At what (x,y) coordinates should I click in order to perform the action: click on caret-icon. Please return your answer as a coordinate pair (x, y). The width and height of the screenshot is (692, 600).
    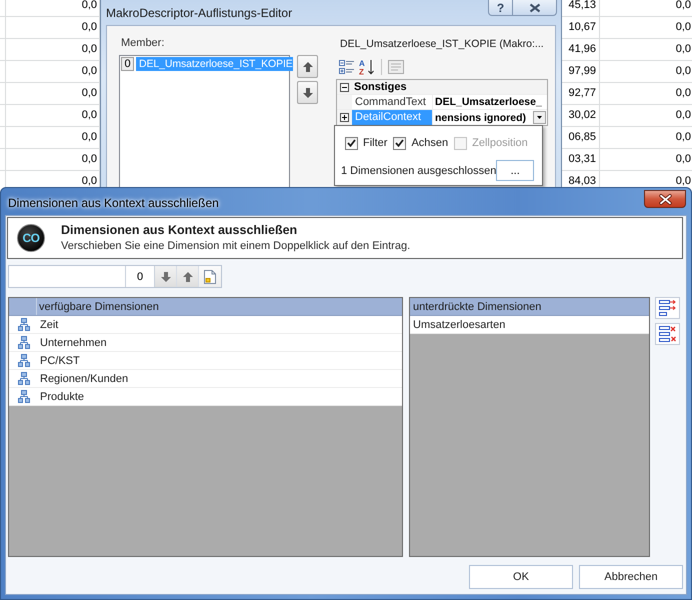
    Looking at the image, I should click on (539, 117).